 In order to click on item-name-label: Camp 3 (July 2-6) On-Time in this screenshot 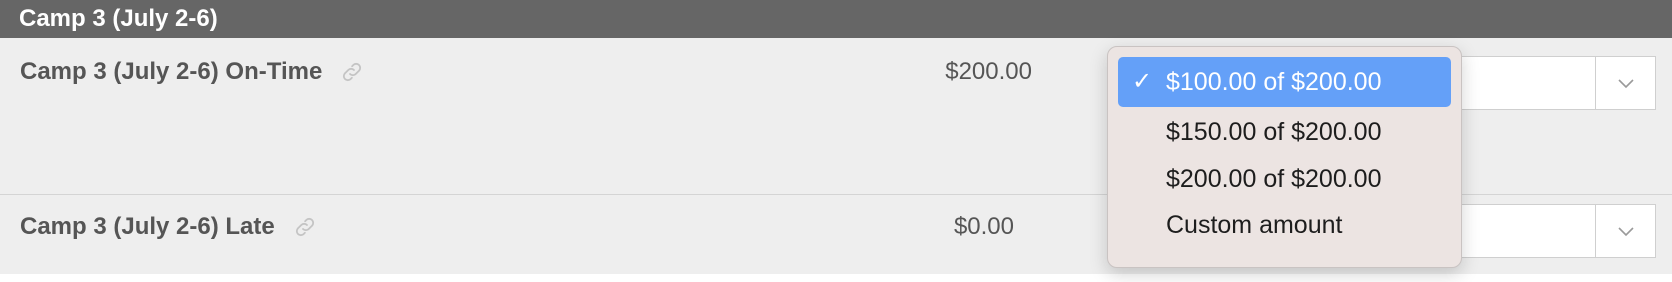, I will do `click(171, 71)`.